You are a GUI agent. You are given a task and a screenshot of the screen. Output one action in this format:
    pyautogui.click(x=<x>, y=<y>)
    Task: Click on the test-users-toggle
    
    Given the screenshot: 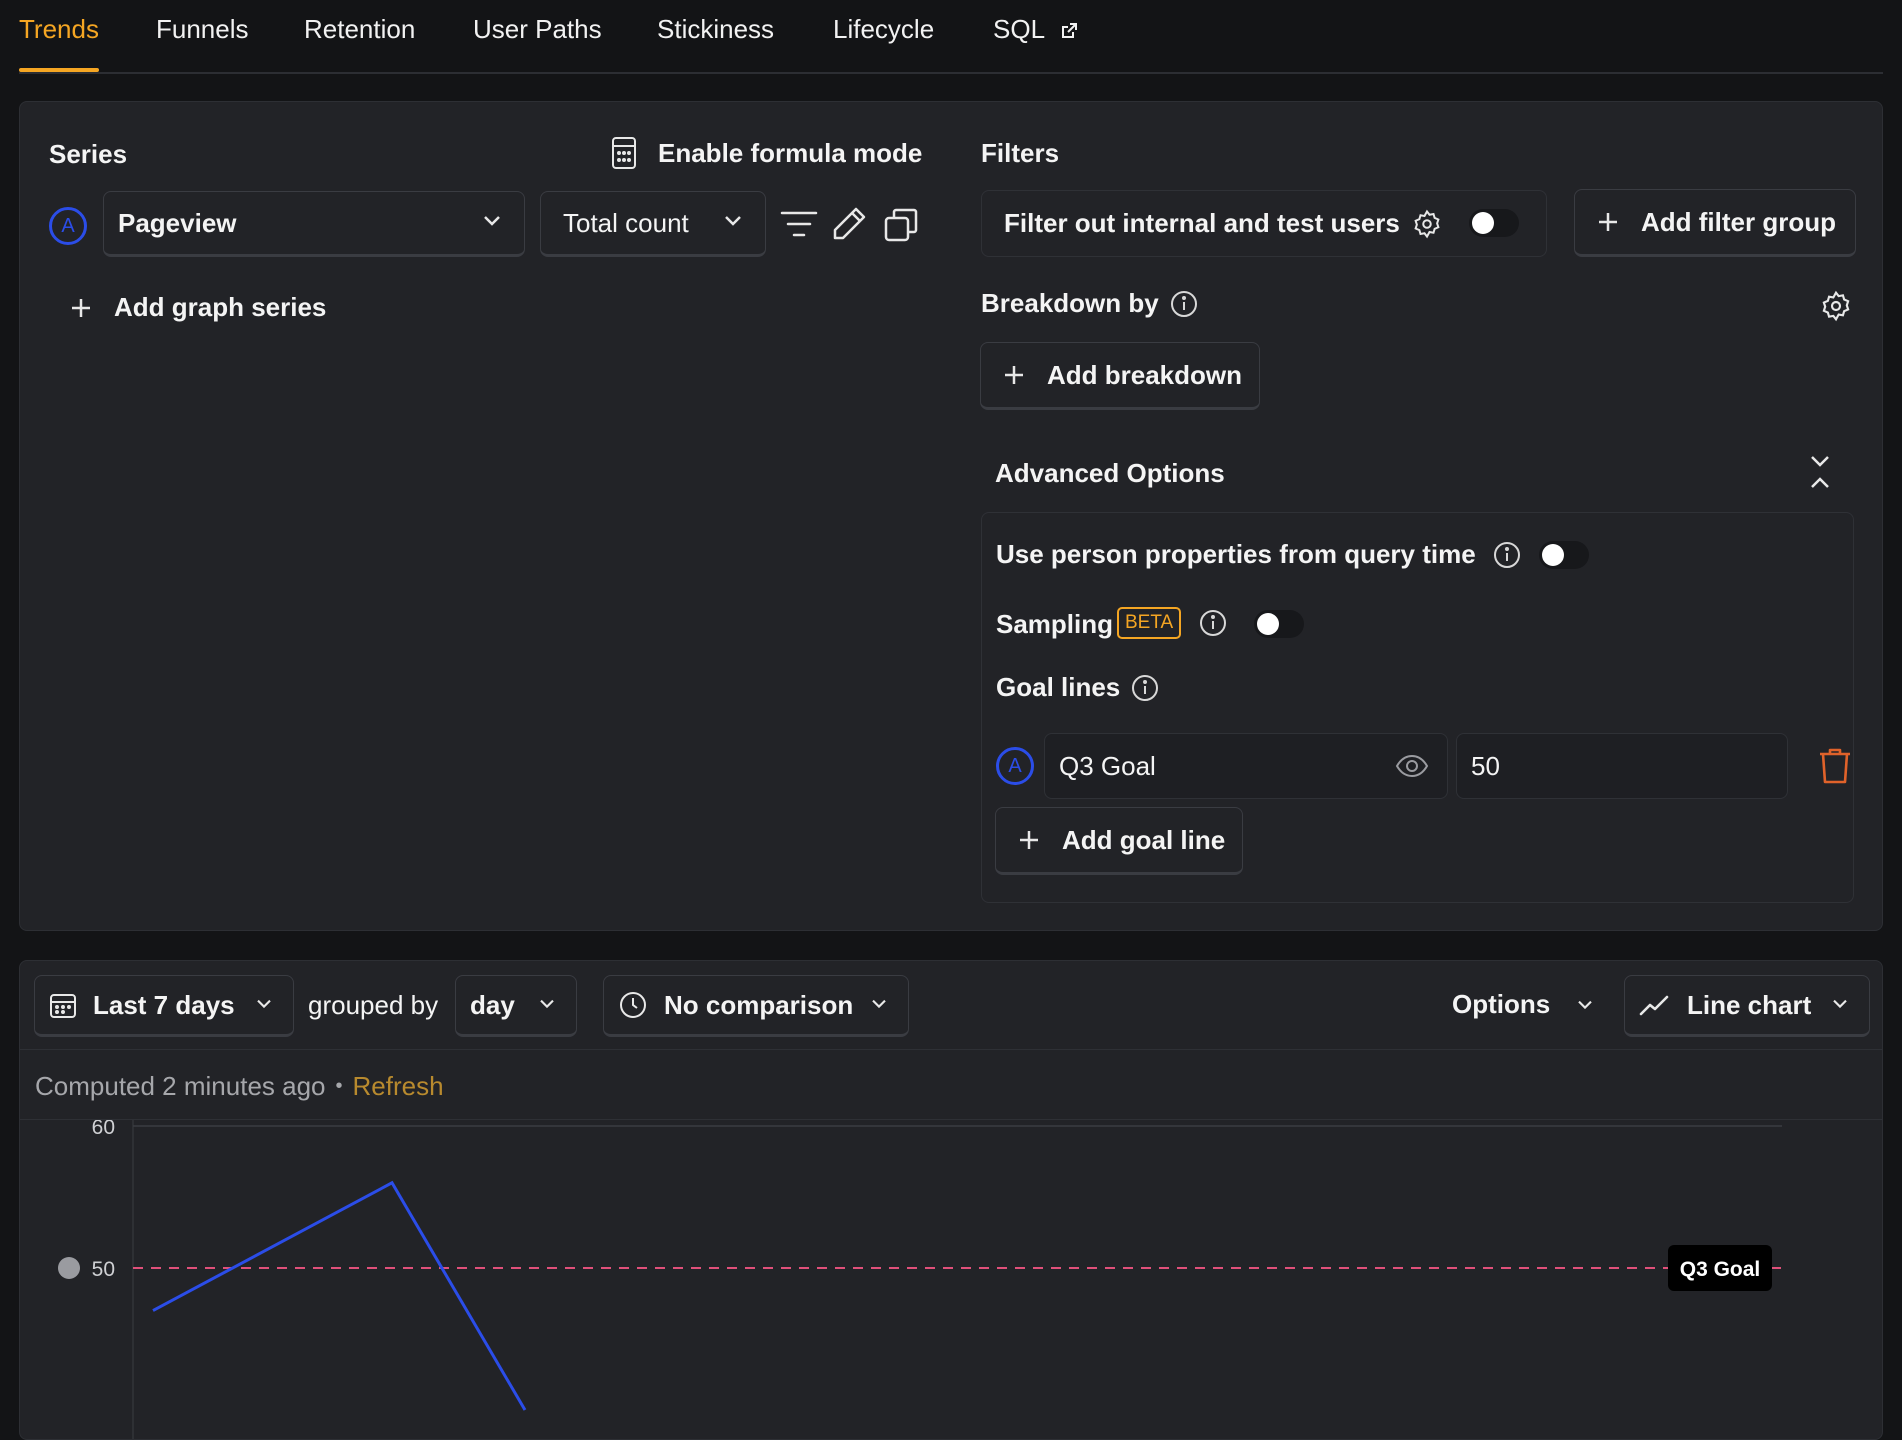 What is the action you would take?
    pyautogui.click(x=1494, y=223)
    